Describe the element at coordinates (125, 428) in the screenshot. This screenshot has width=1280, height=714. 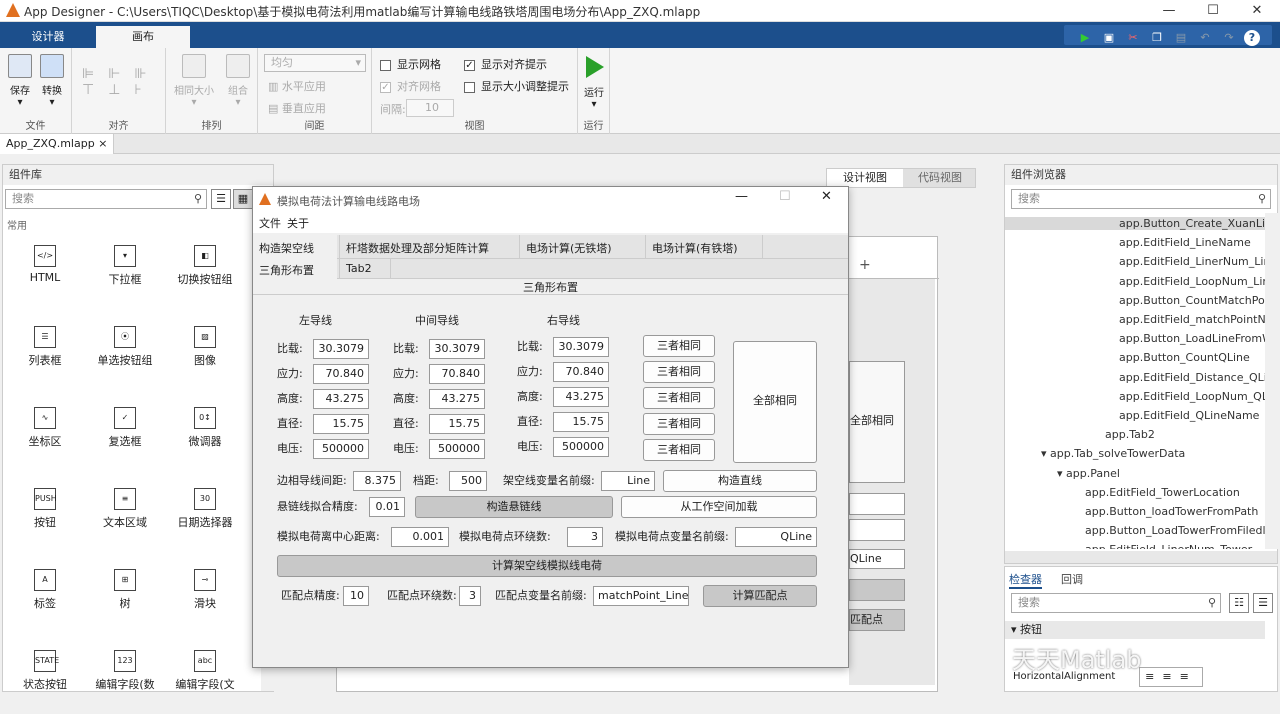
I see `component-7: ✓ 复选框` at that location.